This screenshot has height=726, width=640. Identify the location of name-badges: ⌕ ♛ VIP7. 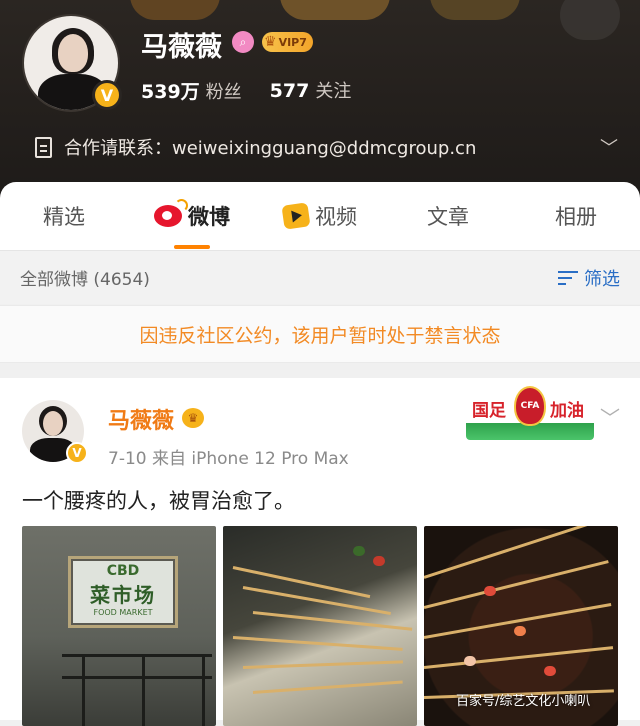
(272, 42).